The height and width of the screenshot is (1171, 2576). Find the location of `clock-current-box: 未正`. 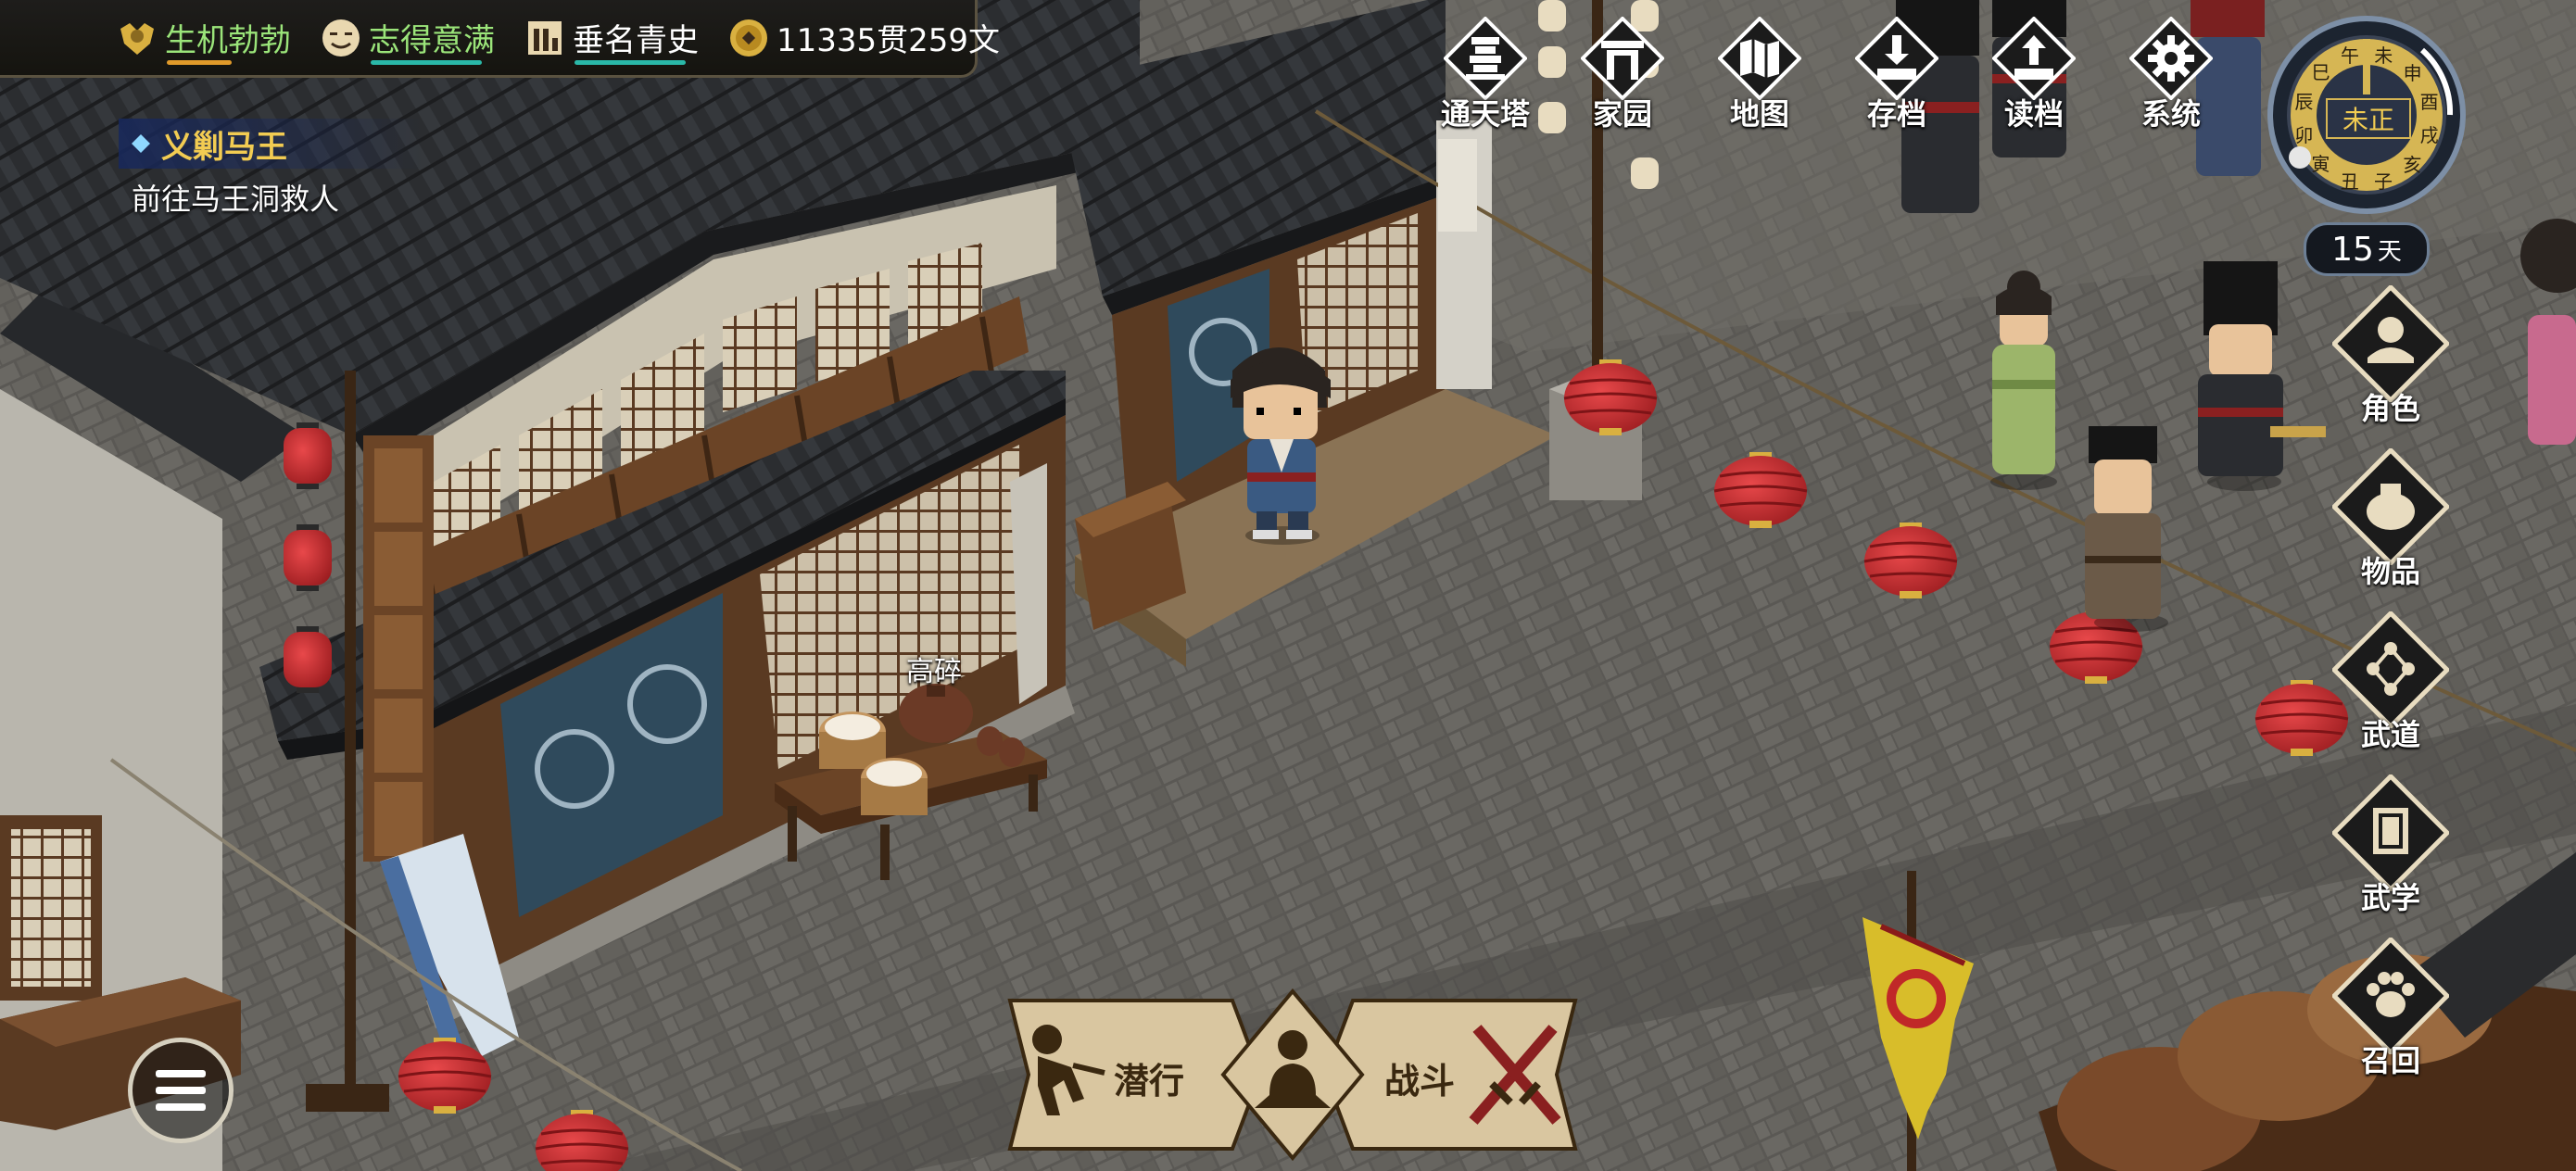

clock-current-box: 未正 is located at coordinates (2369, 119).